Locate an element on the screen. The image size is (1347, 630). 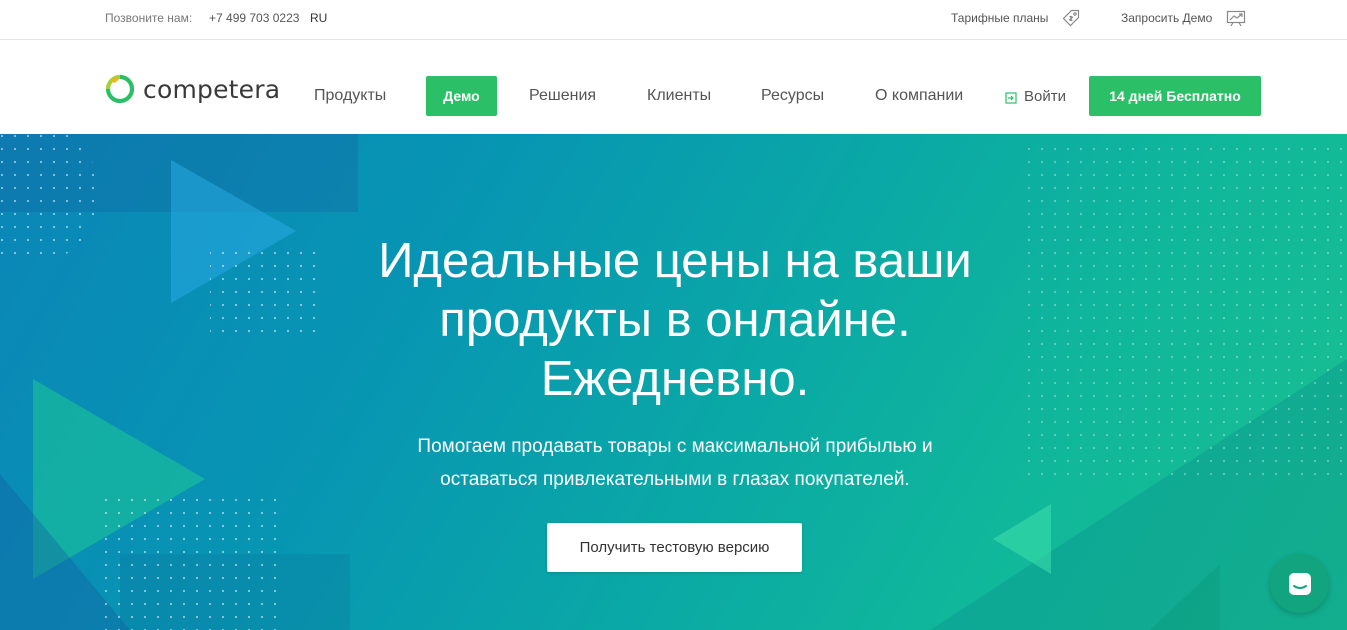
get-trial-version-button: Получить тестовую версию is located at coordinates (674, 547).